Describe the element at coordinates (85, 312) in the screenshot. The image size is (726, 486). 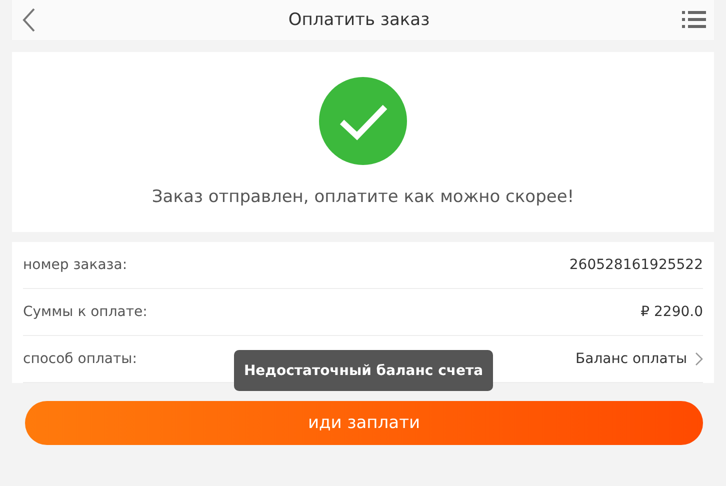
I see `field-label: Суммы к оплате:` at that location.